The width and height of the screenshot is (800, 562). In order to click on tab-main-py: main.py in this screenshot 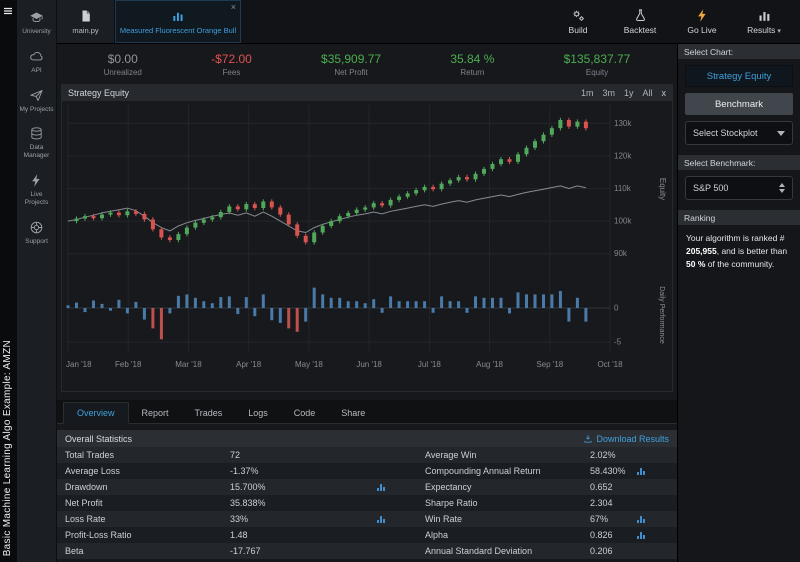, I will do `click(86, 21)`.